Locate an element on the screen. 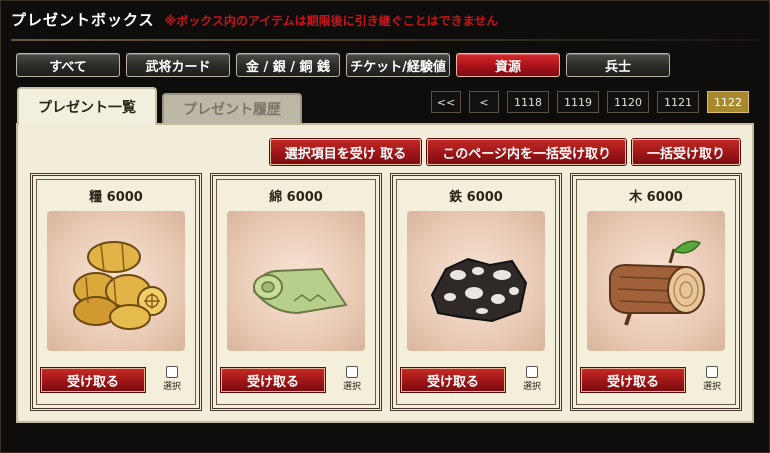 The height and width of the screenshot is (453, 770). item-card: 木 6000 受け取る 選択 is located at coordinates (656, 292).